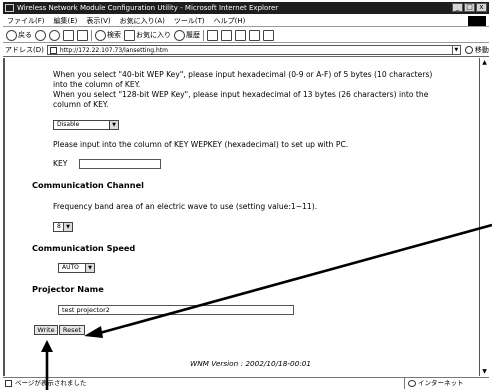 This screenshot has width=492, height=390. I want to click on toolbar: 戻る 検索 お気に入り 履歴, so click(246, 35).